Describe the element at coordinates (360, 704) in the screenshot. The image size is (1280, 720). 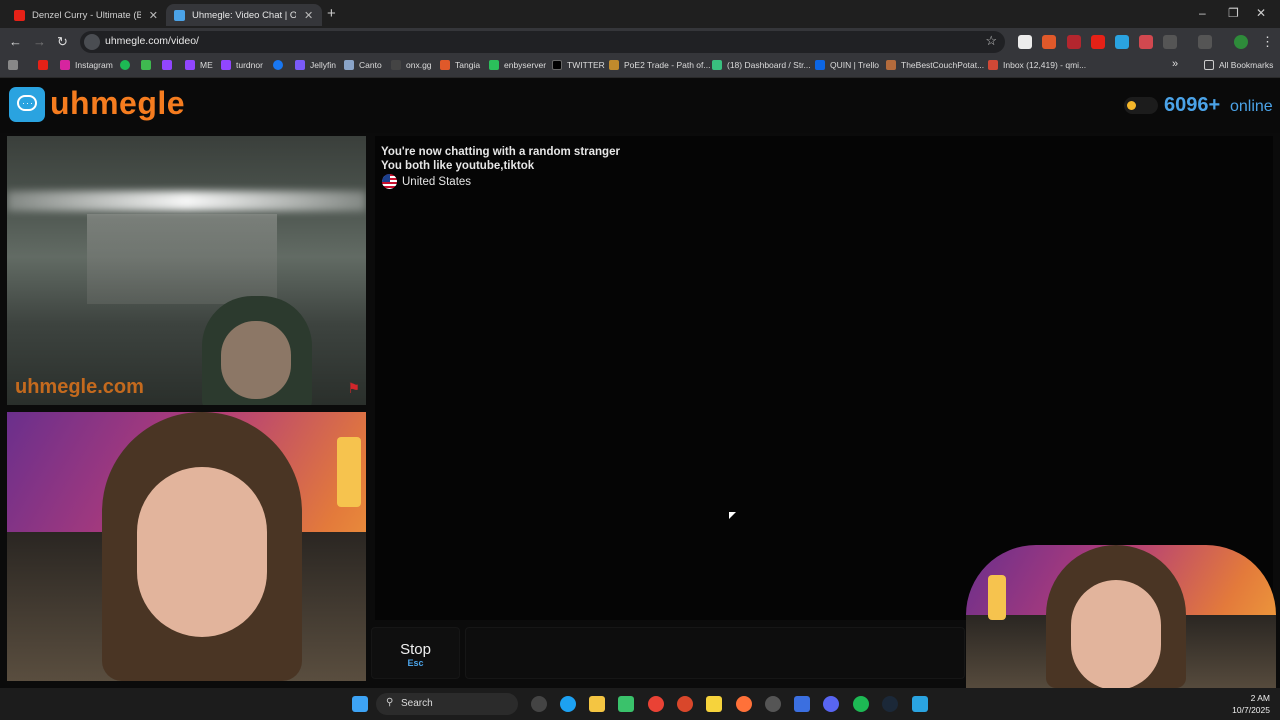
I see `windows-start-icon` at that location.